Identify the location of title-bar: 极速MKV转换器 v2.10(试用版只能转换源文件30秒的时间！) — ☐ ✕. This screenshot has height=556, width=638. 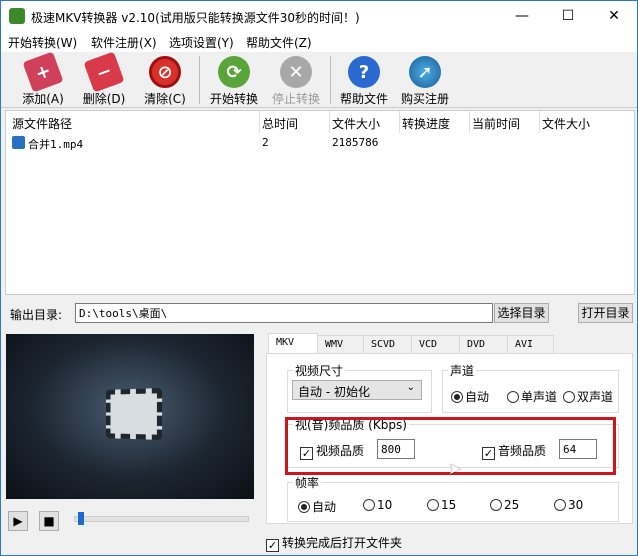
(319, 16).